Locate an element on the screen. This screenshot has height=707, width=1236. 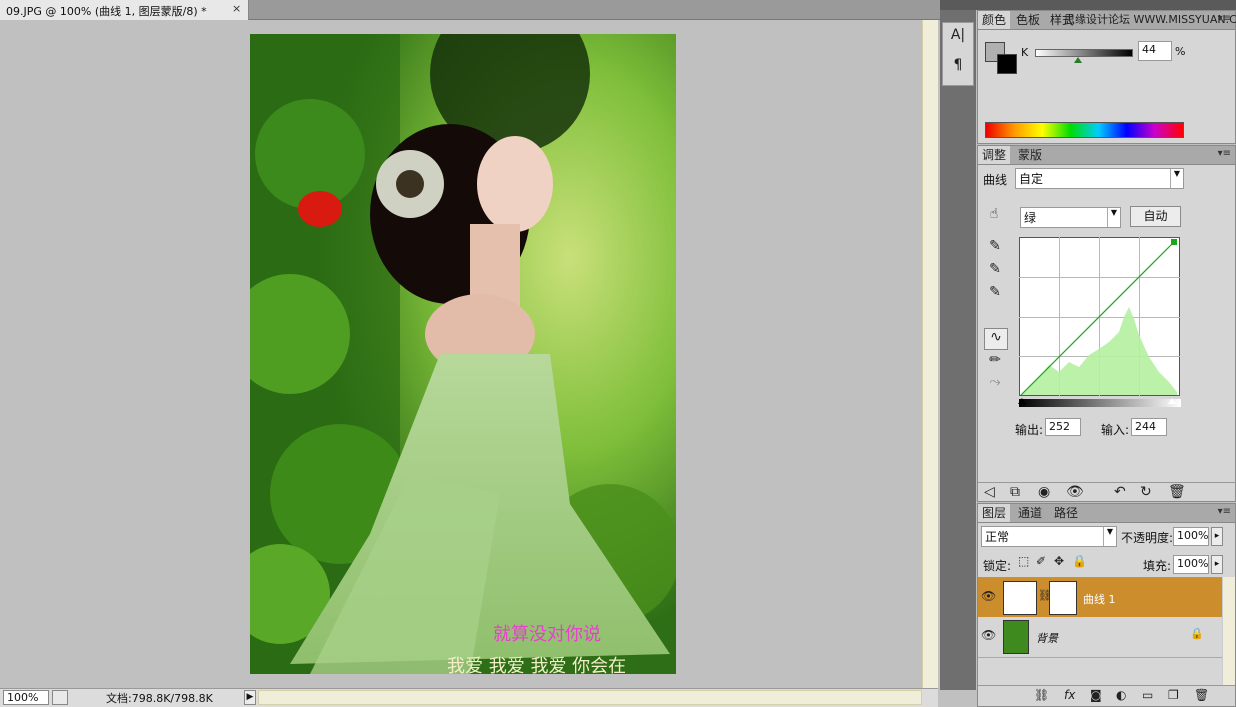
link-icon: ⛓ is located at coordinates (1041, 695).